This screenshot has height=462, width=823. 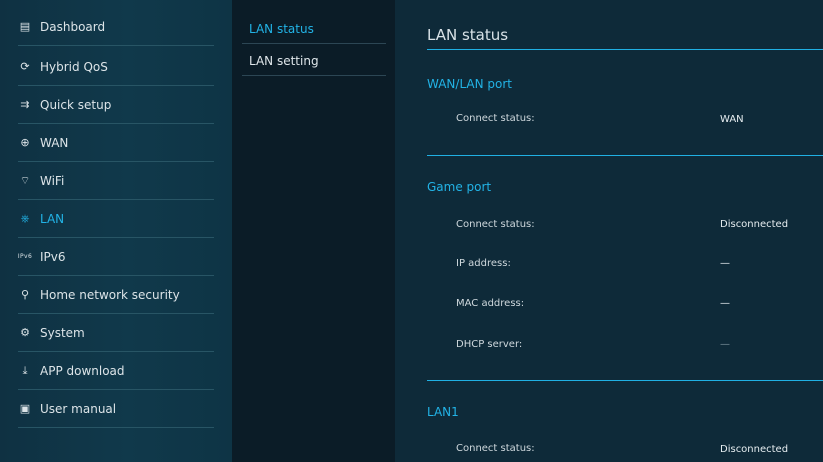 What do you see at coordinates (116, 67) in the screenshot?
I see `sidebar-item-hybrid-qos: ⟳ Hybrid QoS` at bounding box center [116, 67].